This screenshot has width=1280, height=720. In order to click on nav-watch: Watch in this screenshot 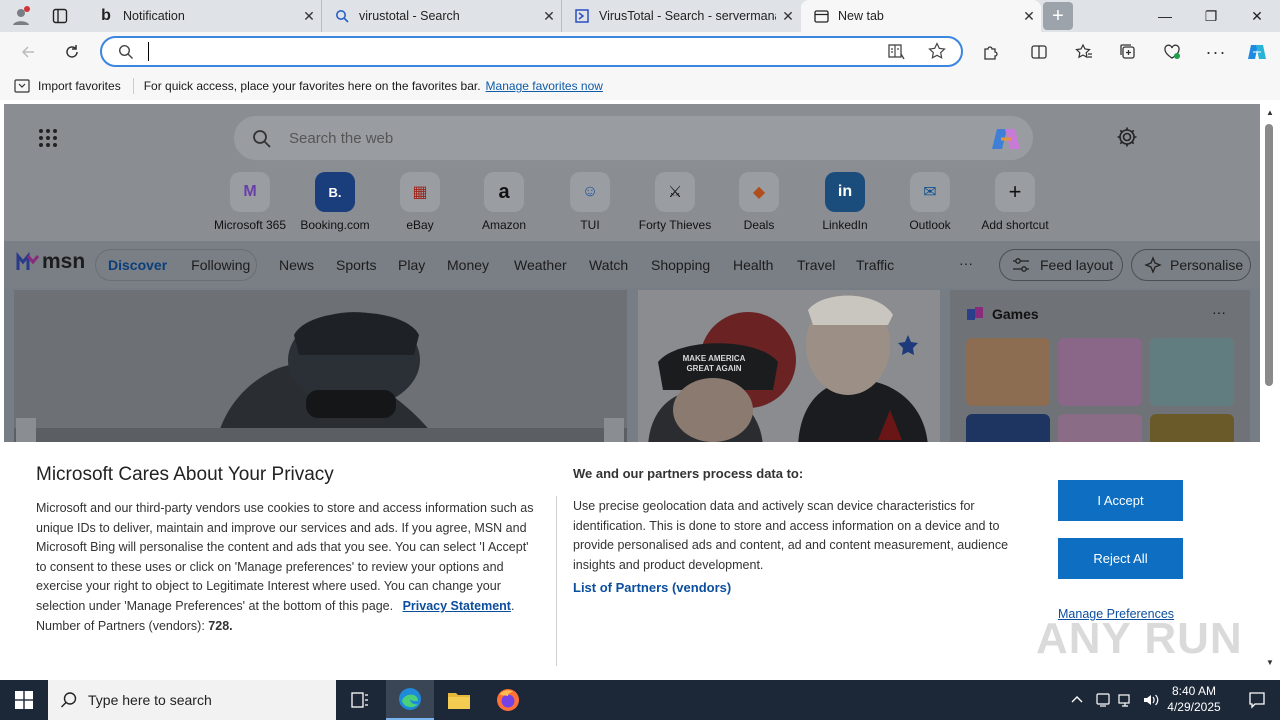, I will do `click(608, 265)`.